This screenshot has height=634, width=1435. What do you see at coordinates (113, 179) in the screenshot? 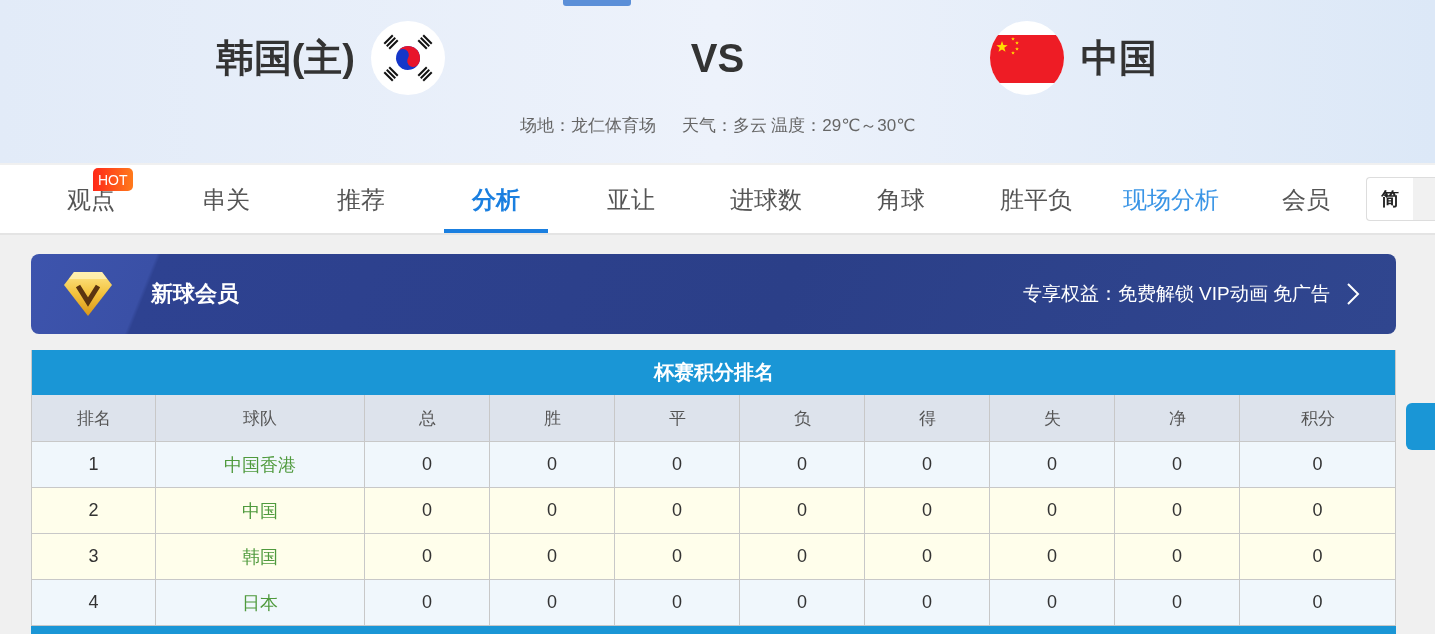
I see `hot-badge: HOT` at bounding box center [113, 179].